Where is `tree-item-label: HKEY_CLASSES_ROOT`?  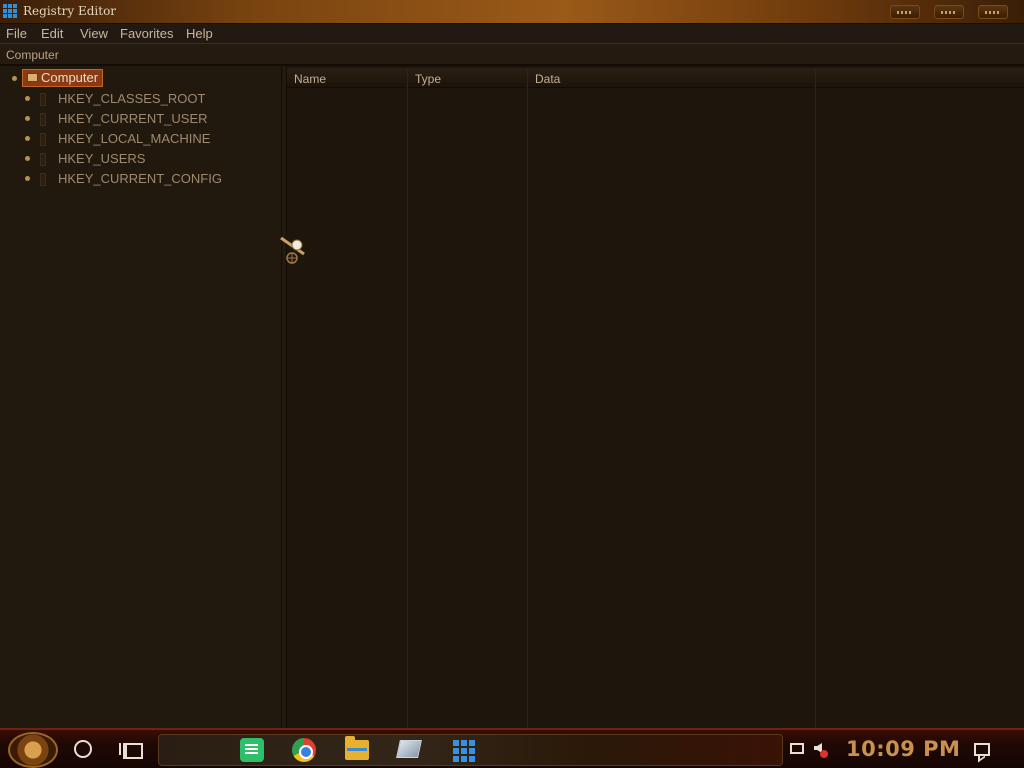
tree-item-label: HKEY_CLASSES_ROOT is located at coordinates (132, 98).